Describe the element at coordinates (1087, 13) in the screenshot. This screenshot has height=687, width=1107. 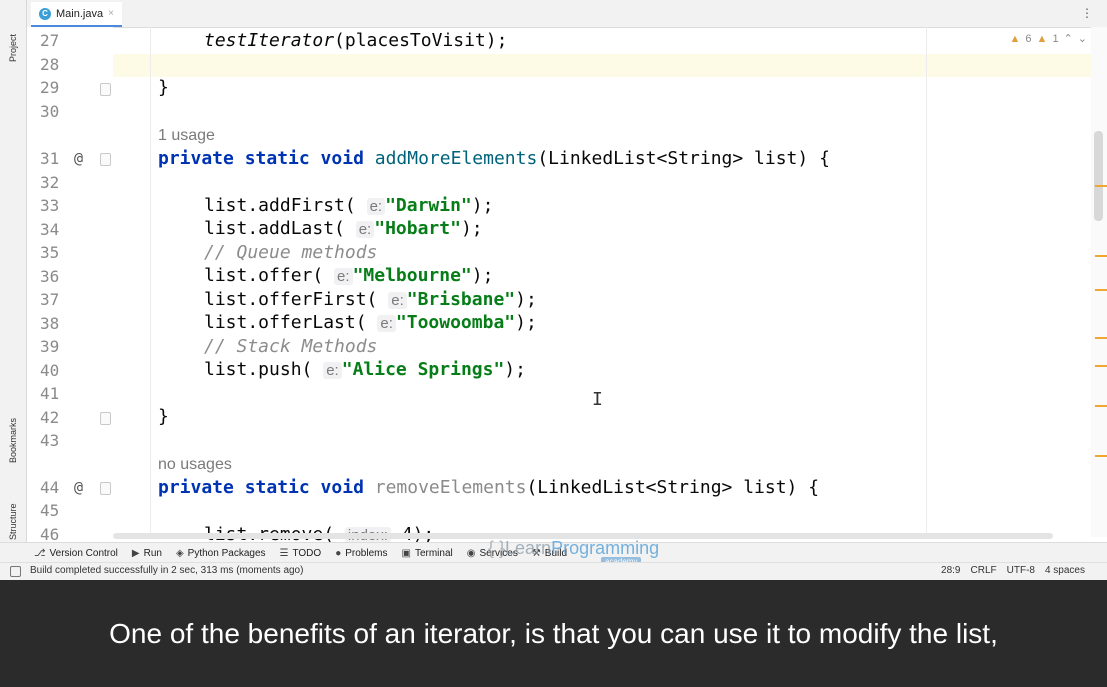
I see `tab-menu-icon: ⋮` at that location.